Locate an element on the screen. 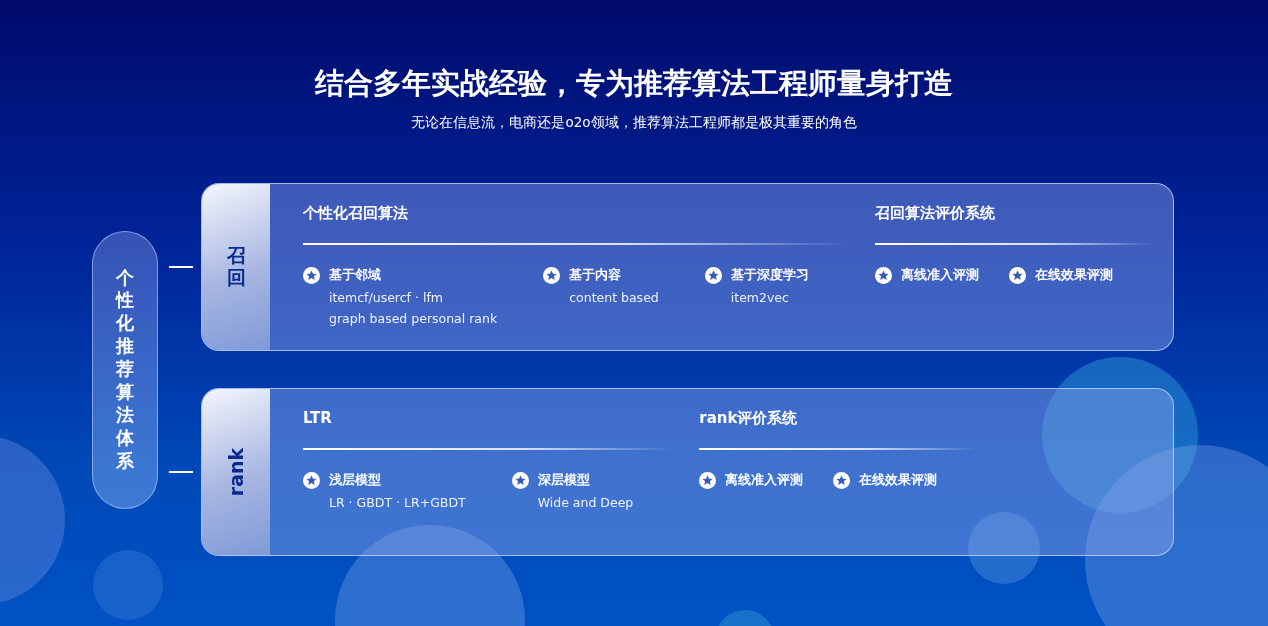 The image size is (1268, 626). item-detail: graph based personal rank is located at coordinates (413, 318).